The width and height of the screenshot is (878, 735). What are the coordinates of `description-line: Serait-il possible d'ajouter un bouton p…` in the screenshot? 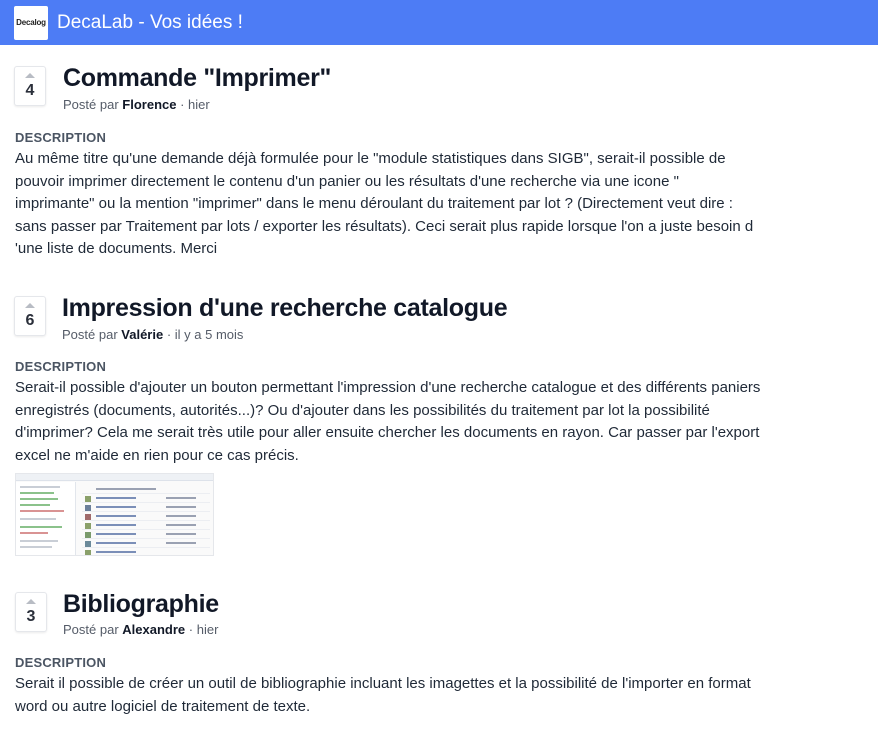 It's located at (388, 387).